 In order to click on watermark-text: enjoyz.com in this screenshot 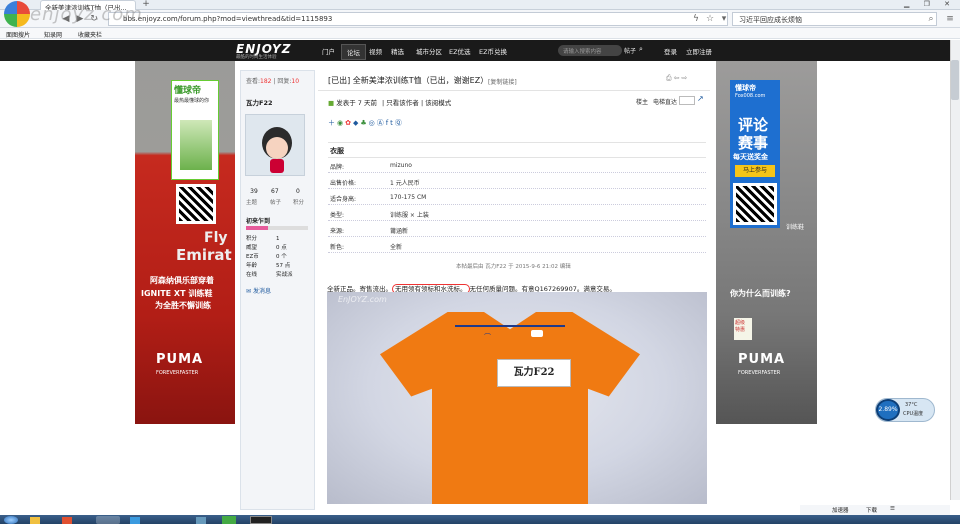, I will do `click(86, 14)`.